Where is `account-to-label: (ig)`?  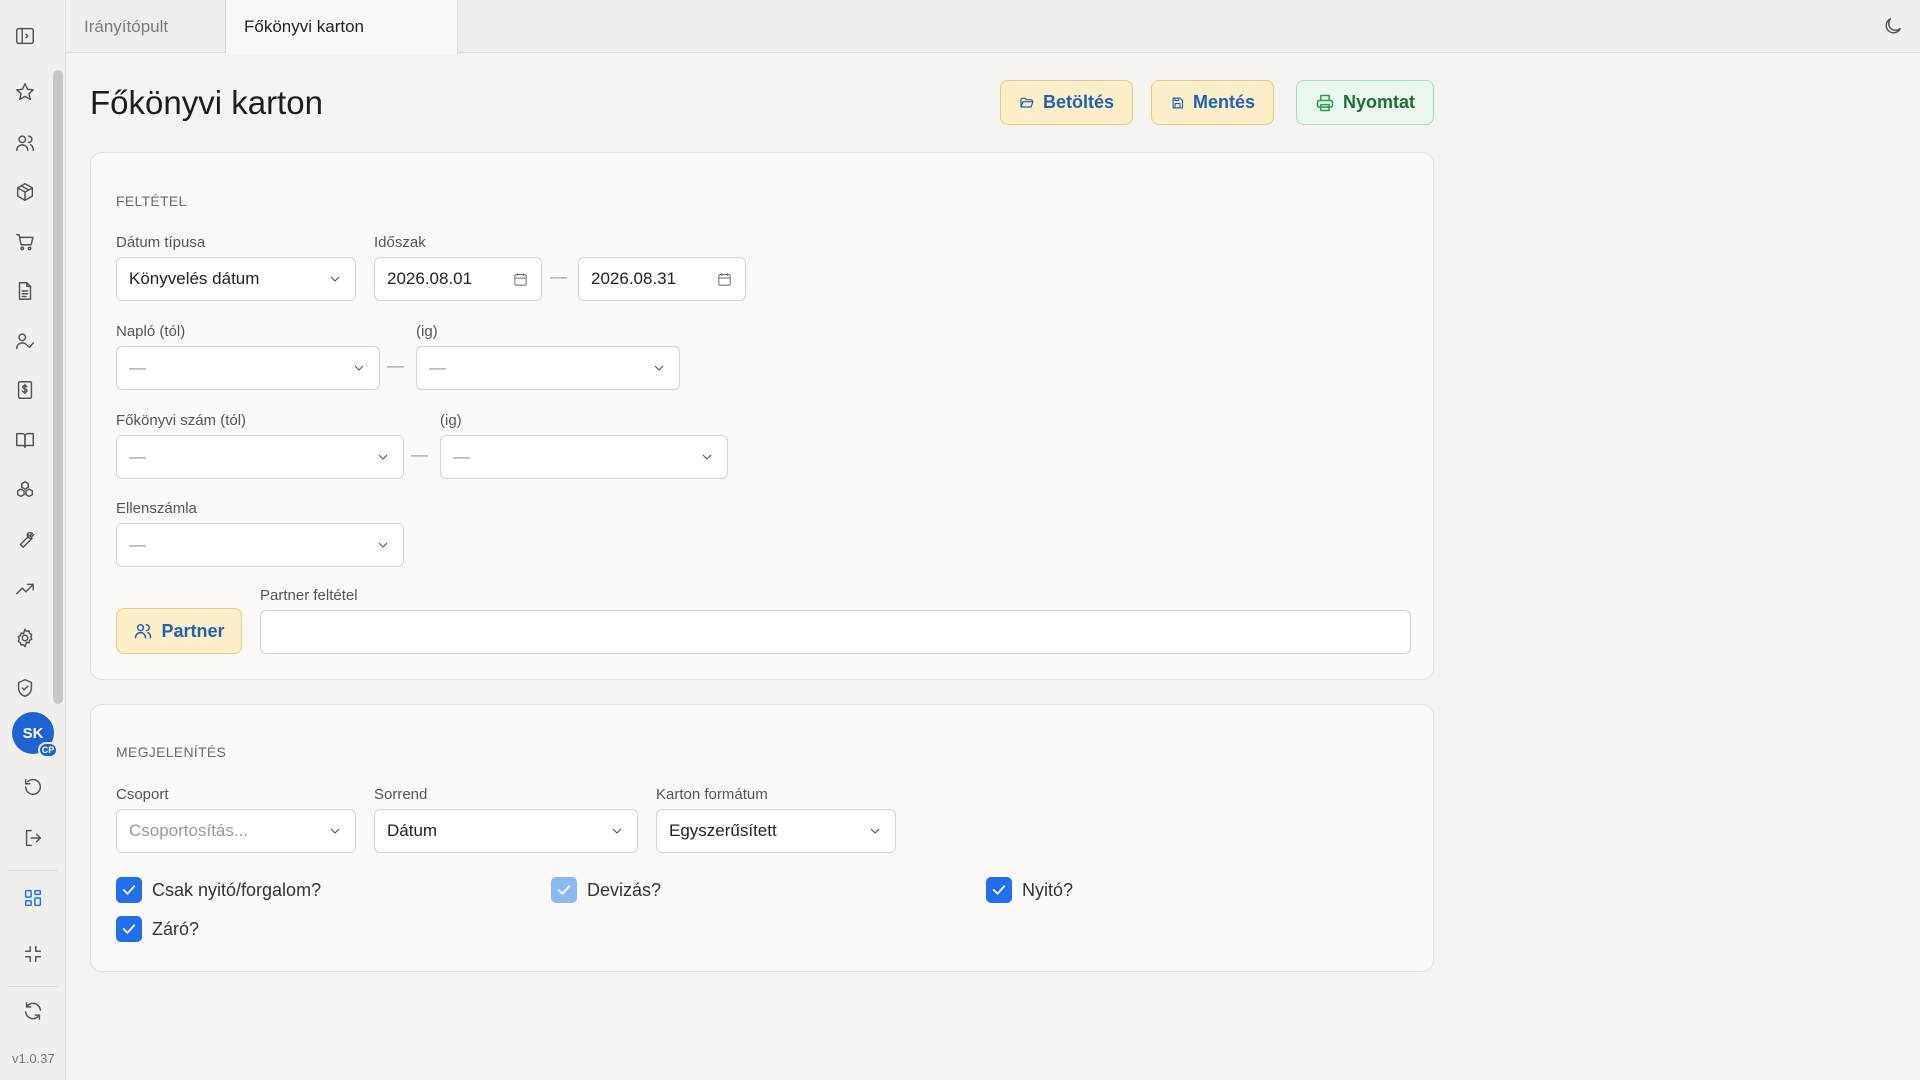 account-to-label: (ig) is located at coordinates (451, 420).